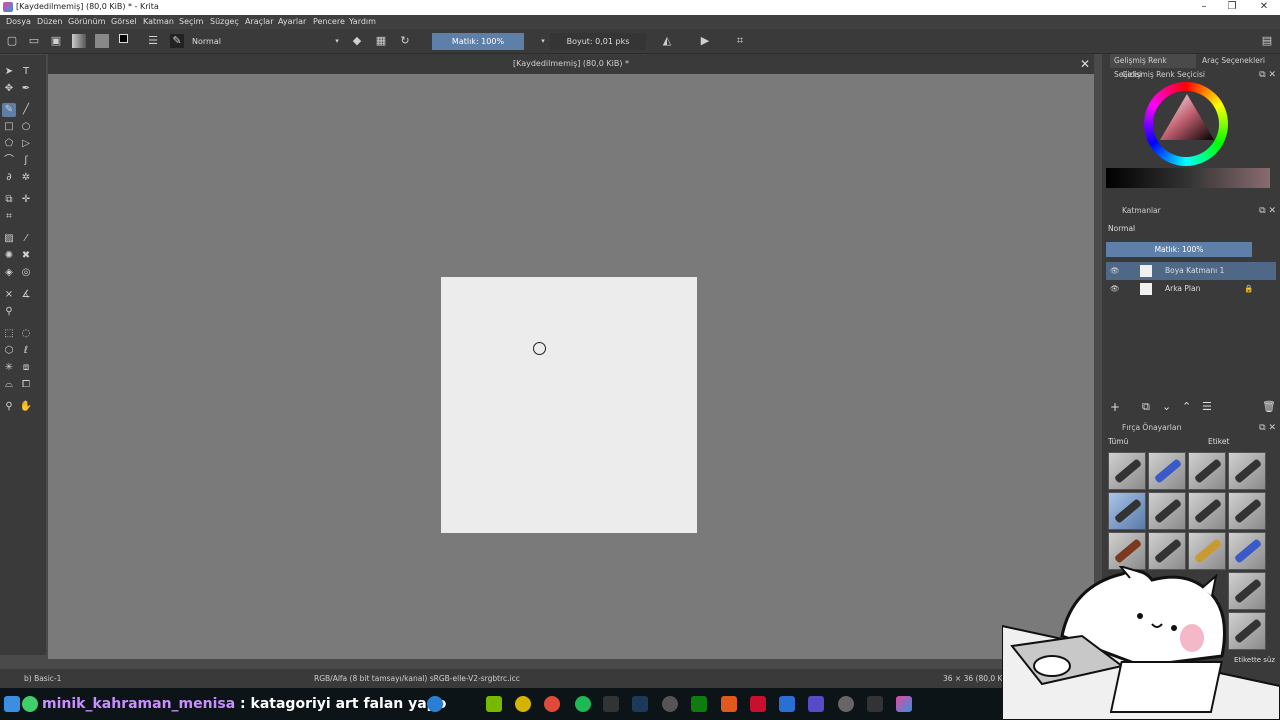 Image resolution: width=1280 pixels, height=720 pixels. What do you see at coordinates (1269, 406) in the screenshot?
I see `delete-layer-icon: 🗑` at bounding box center [1269, 406].